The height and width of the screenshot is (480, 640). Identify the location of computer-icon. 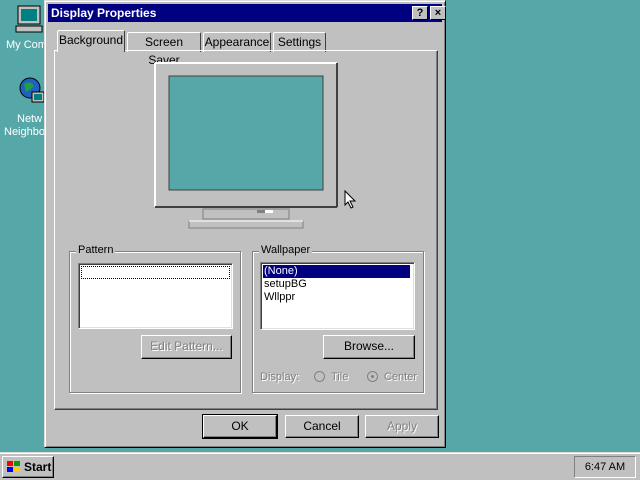
(29, 19).